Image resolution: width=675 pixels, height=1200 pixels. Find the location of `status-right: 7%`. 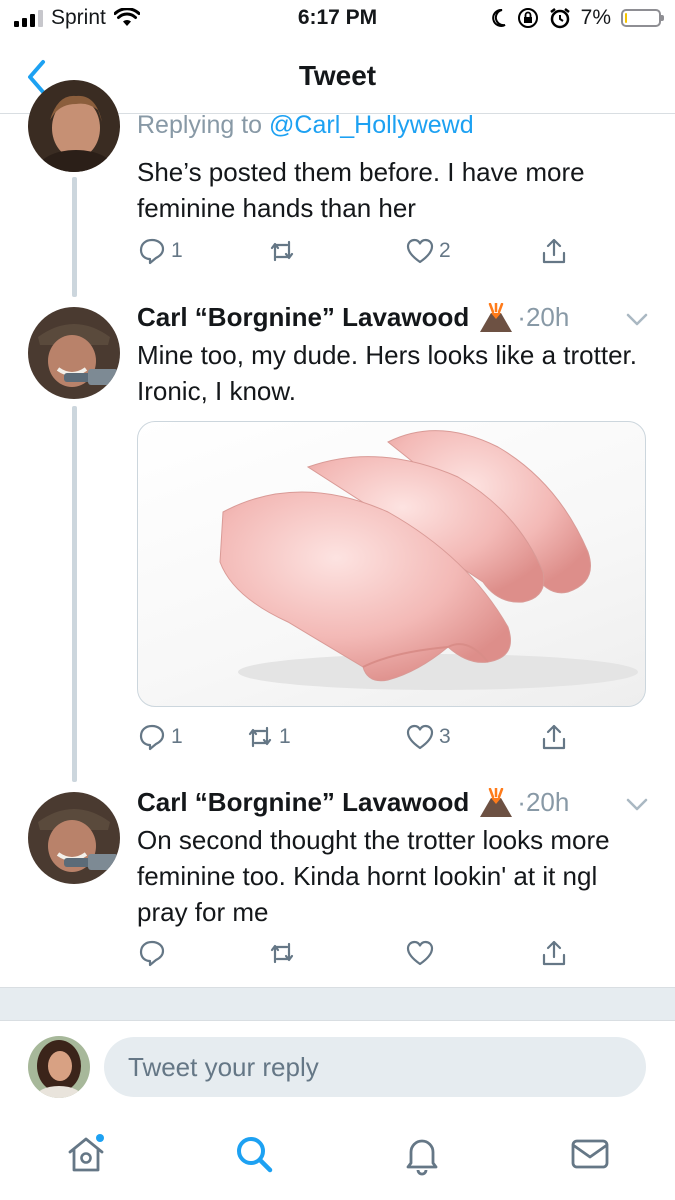

status-right: 7% is located at coordinates (577, 18).